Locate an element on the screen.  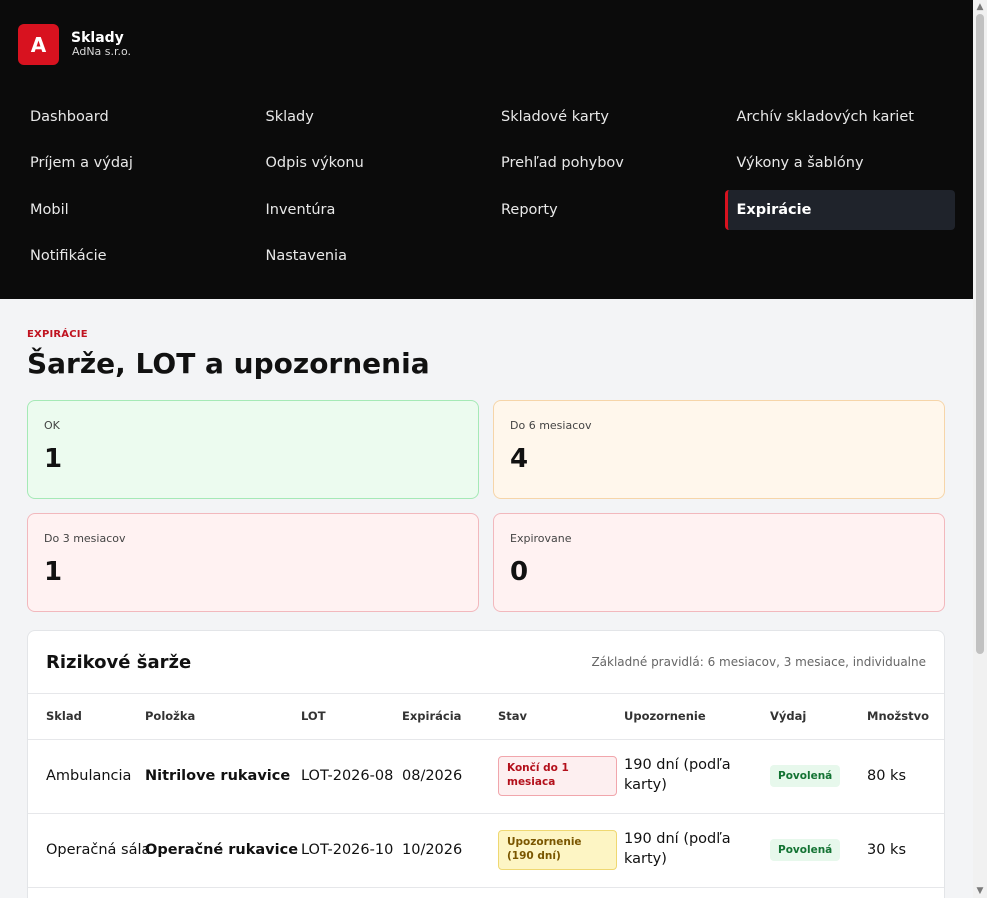
stat-card-ok: OK 1 is located at coordinates (253, 449).